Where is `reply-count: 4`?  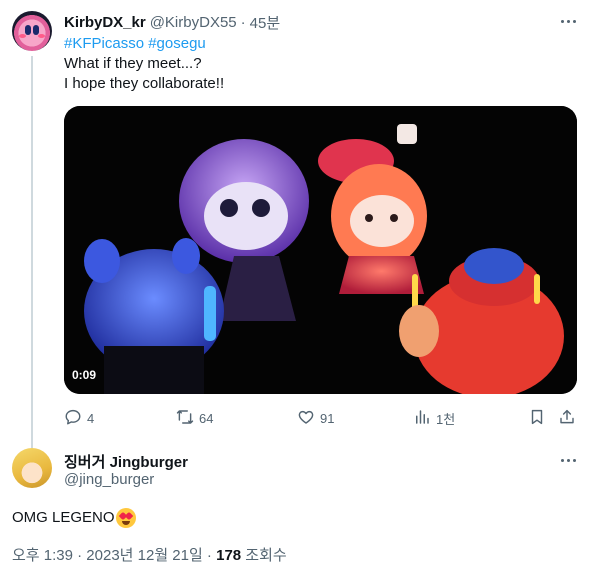
reply-count: 4 is located at coordinates (91, 418).